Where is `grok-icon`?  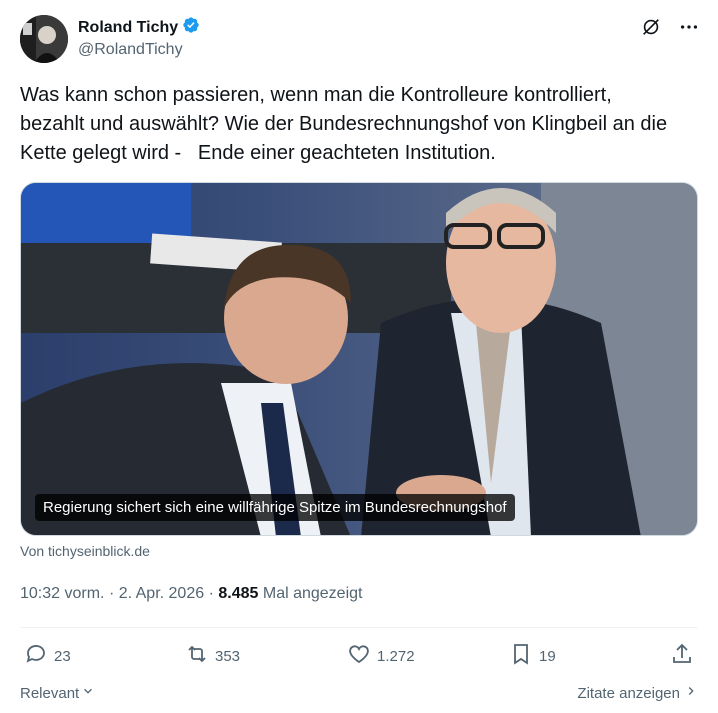
grok-icon is located at coordinates (651, 29).